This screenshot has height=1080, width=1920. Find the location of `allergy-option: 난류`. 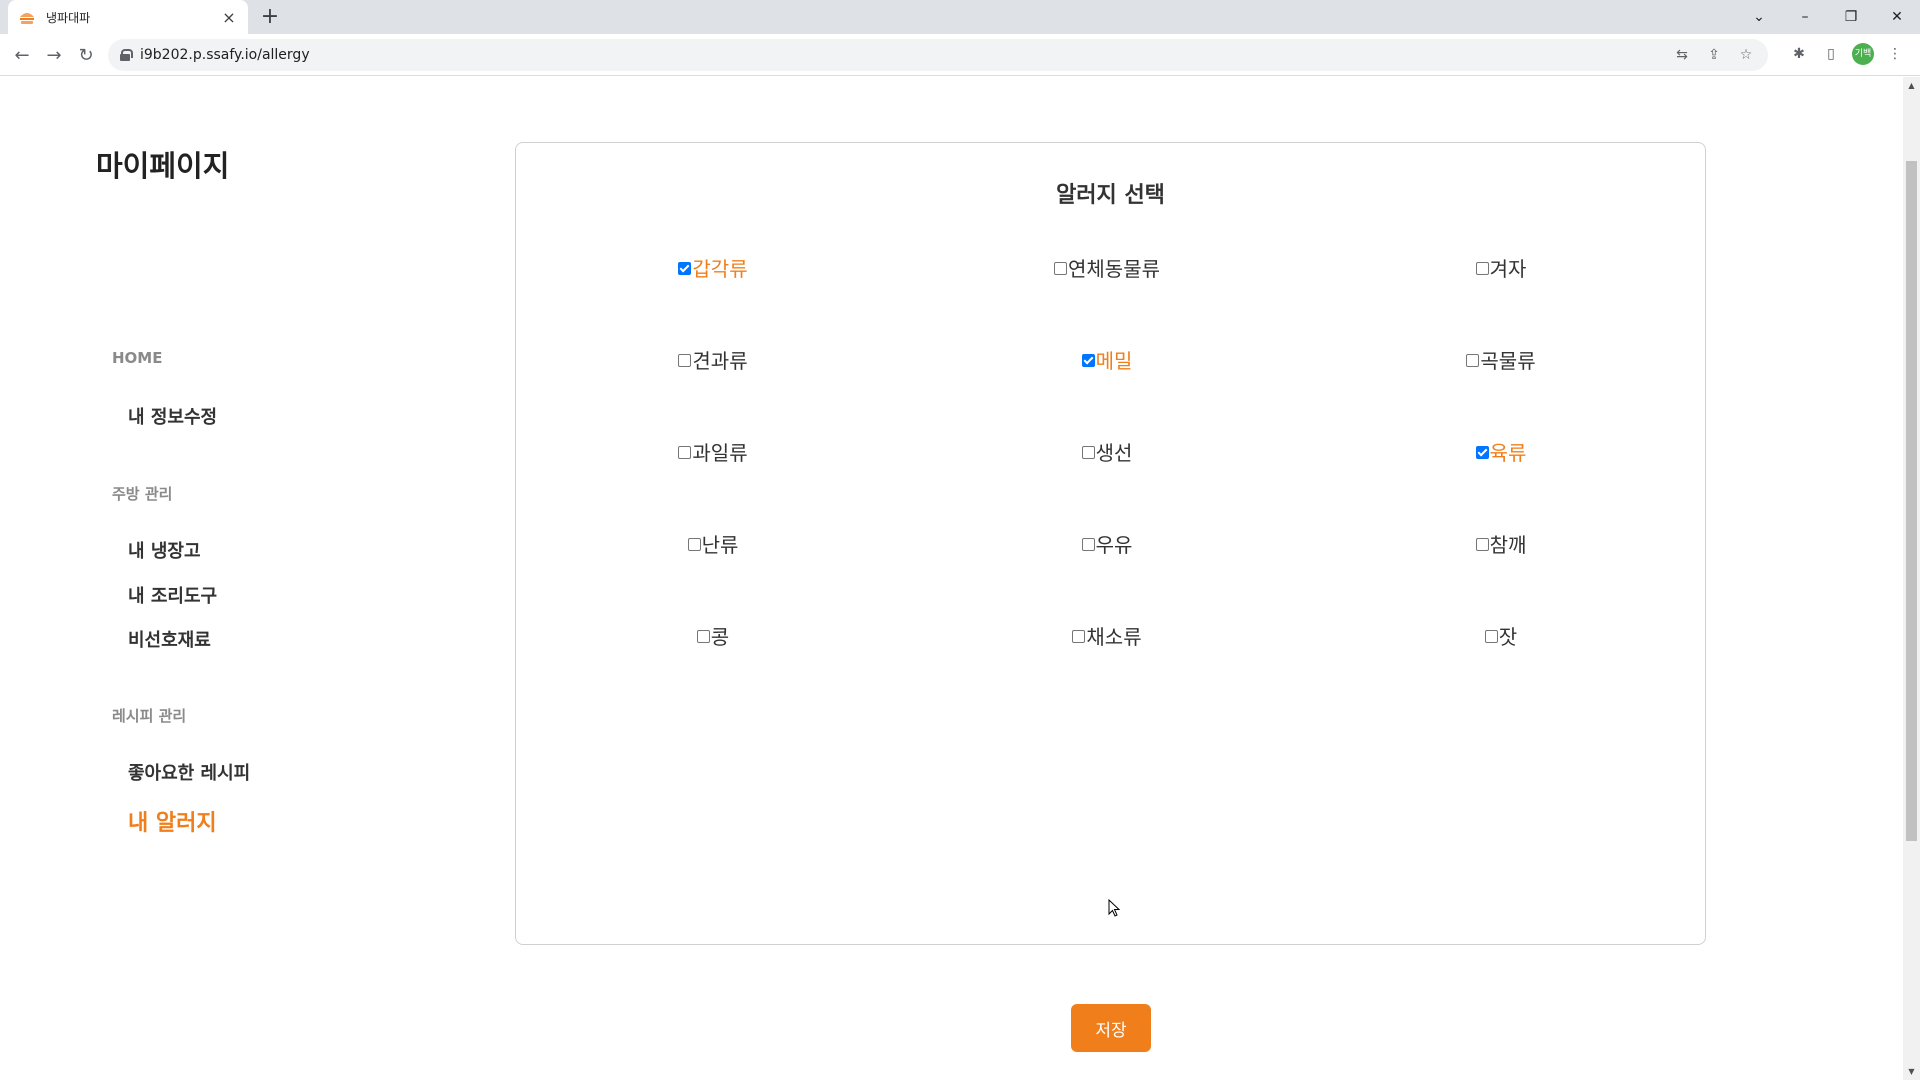

allergy-option: 난류 is located at coordinates (713, 543).